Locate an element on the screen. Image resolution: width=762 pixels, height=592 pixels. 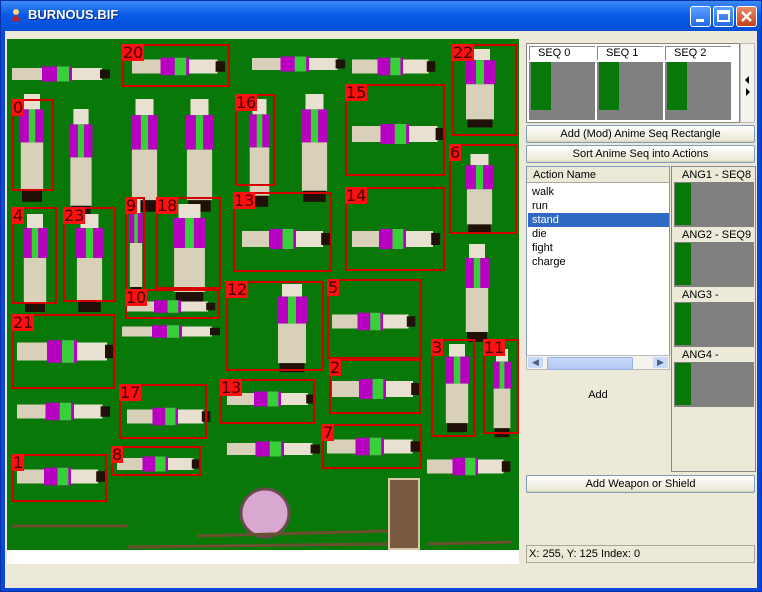
scroll-left-icon: ◀ is located at coordinates (535, 362).